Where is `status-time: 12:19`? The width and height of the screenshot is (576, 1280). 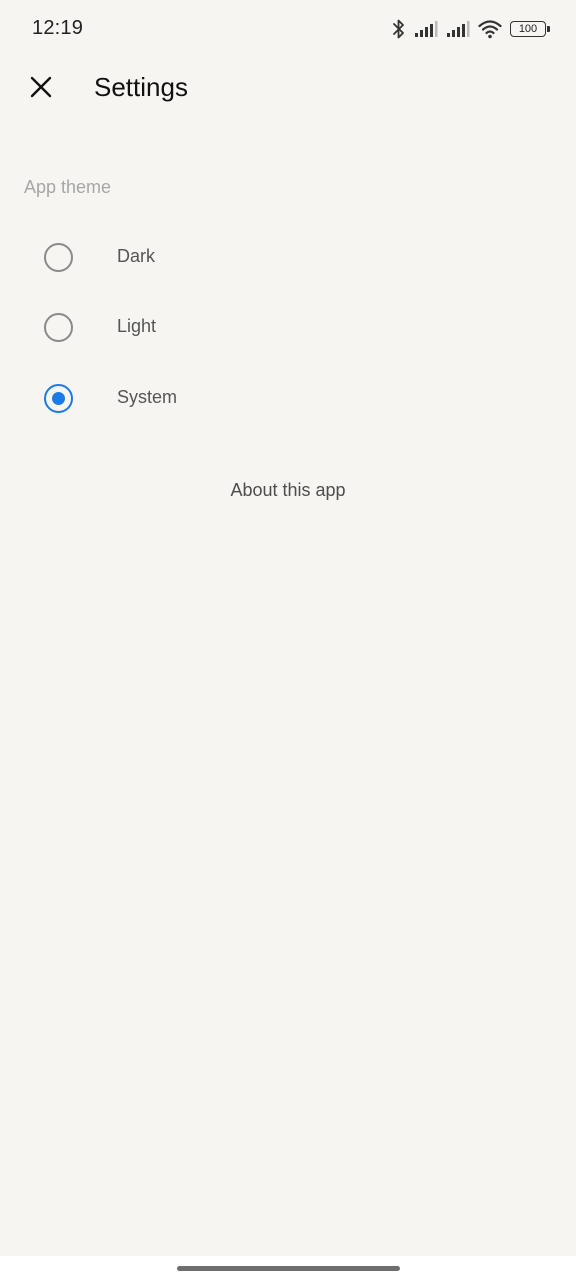 status-time: 12:19 is located at coordinates (58, 28).